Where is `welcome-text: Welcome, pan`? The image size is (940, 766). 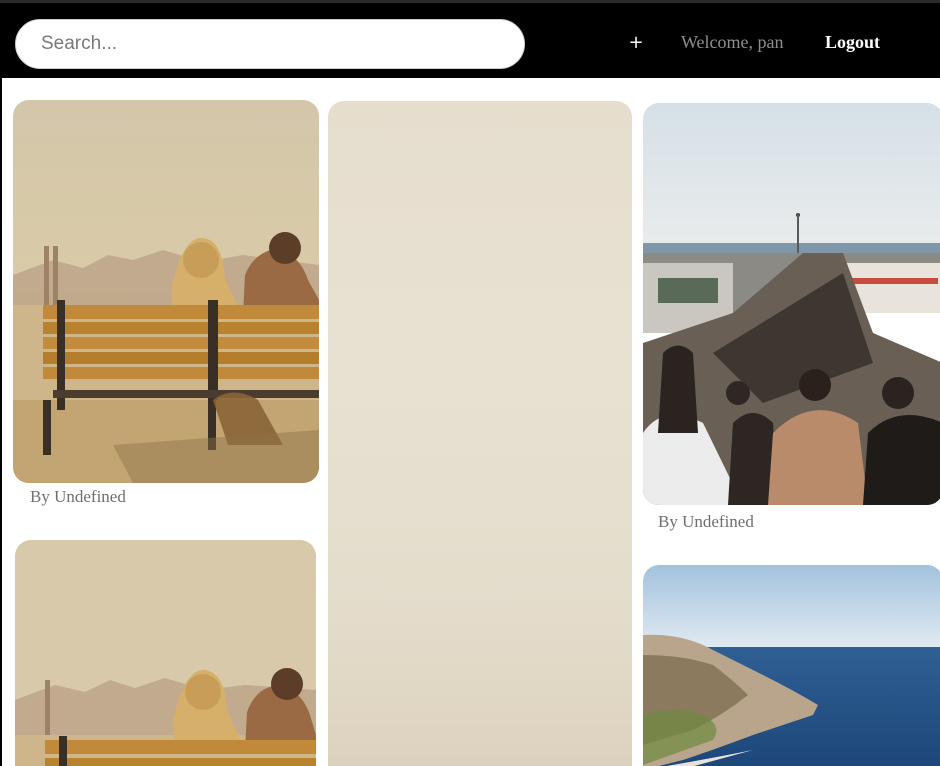
welcome-text: Welcome, pan is located at coordinates (732, 42).